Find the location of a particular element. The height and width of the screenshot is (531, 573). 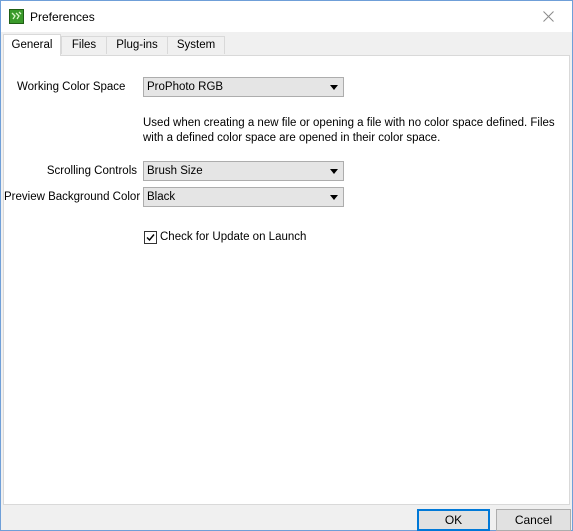

close-button is located at coordinates (549, 16).